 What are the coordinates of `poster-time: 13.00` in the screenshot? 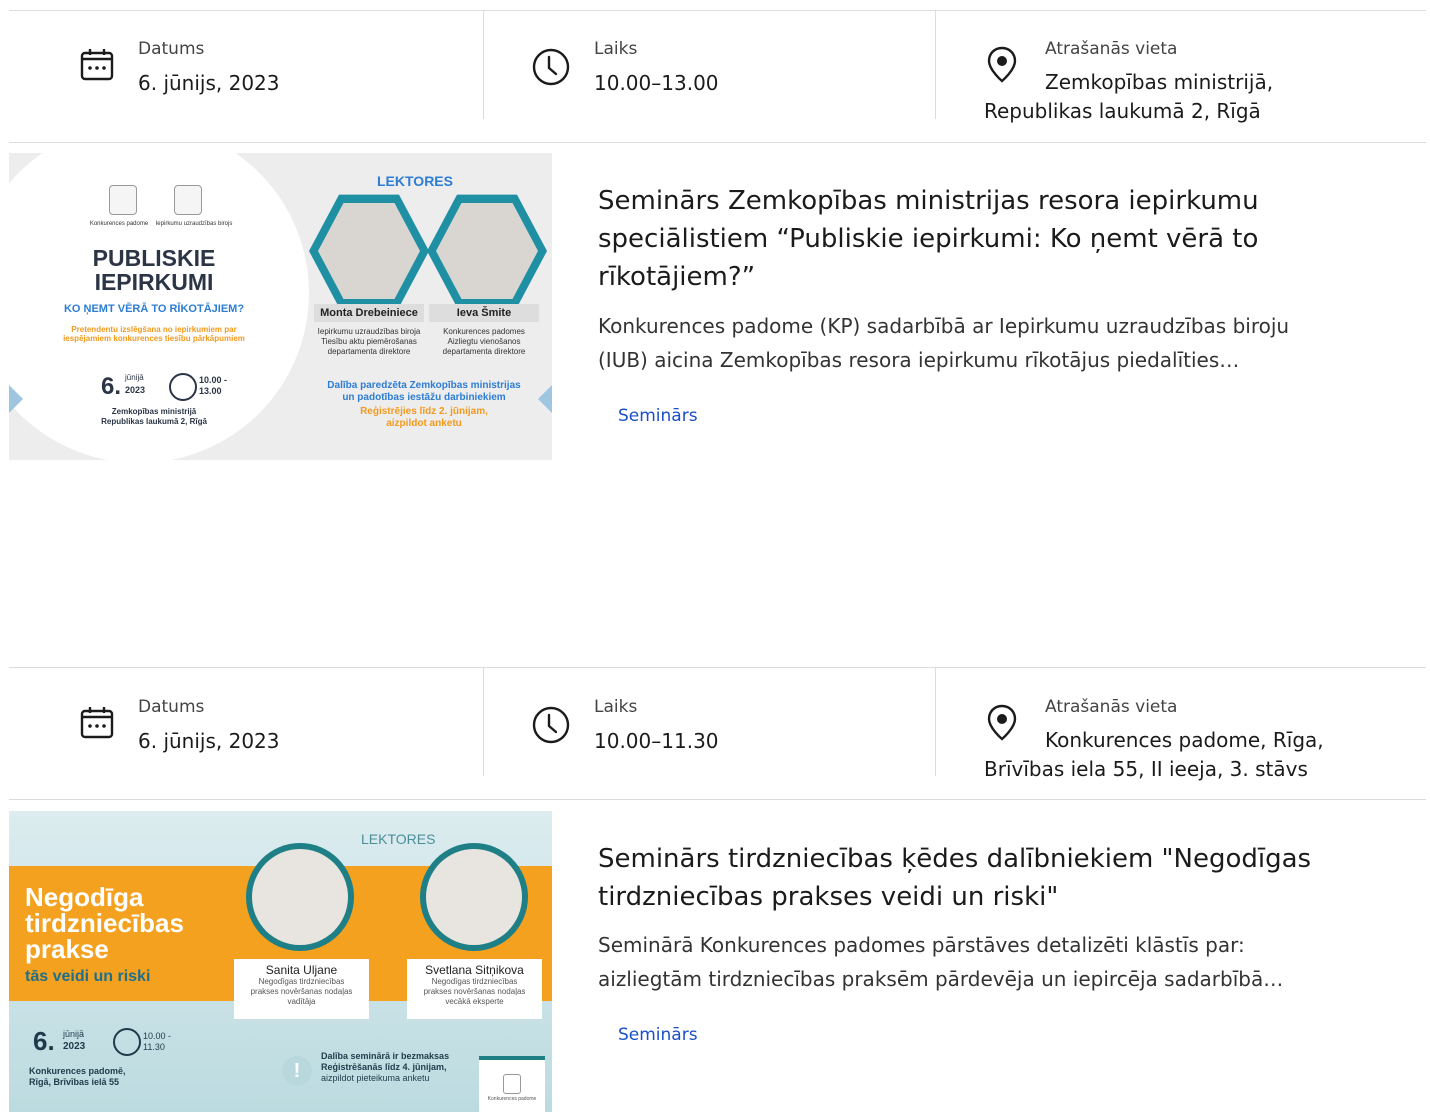 It's located at (210, 391).